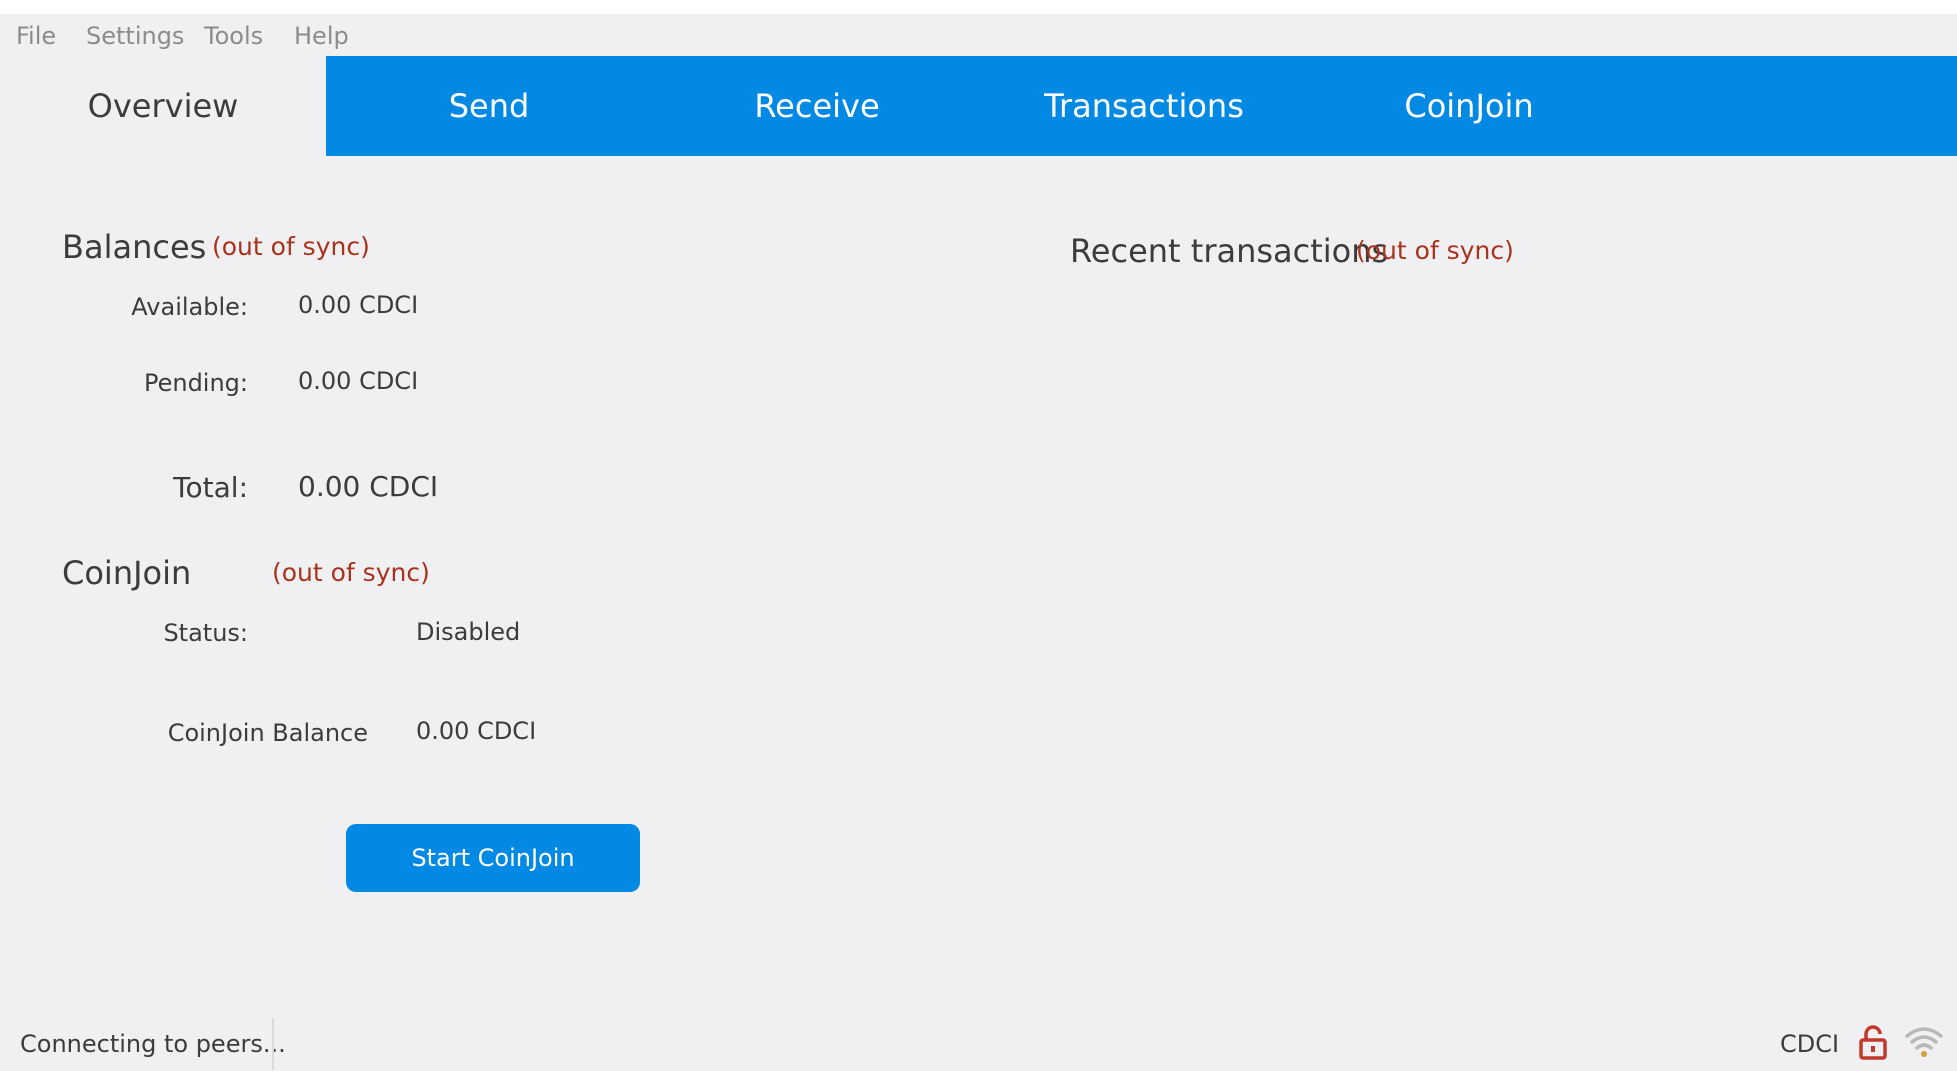 This screenshot has width=1957, height=1071. I want to click on tab-overview: Overview, so click(163, 106).